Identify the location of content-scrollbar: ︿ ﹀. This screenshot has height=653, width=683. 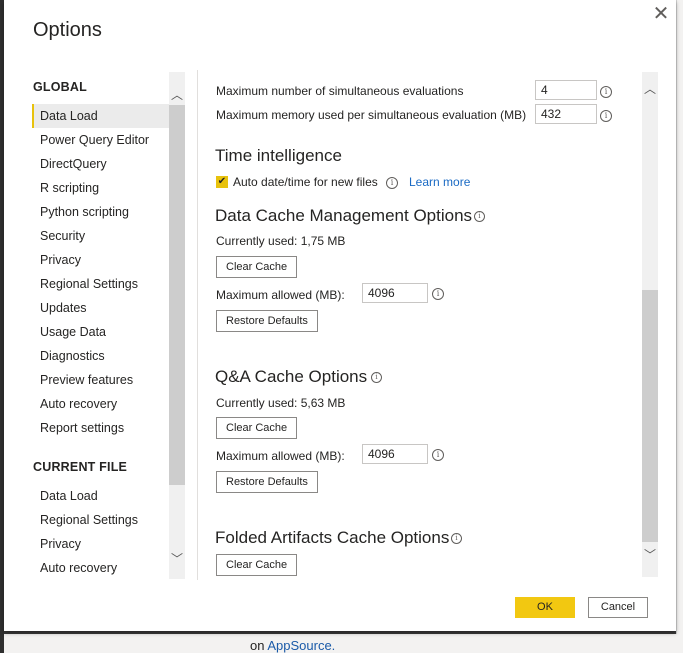
(650, 324).